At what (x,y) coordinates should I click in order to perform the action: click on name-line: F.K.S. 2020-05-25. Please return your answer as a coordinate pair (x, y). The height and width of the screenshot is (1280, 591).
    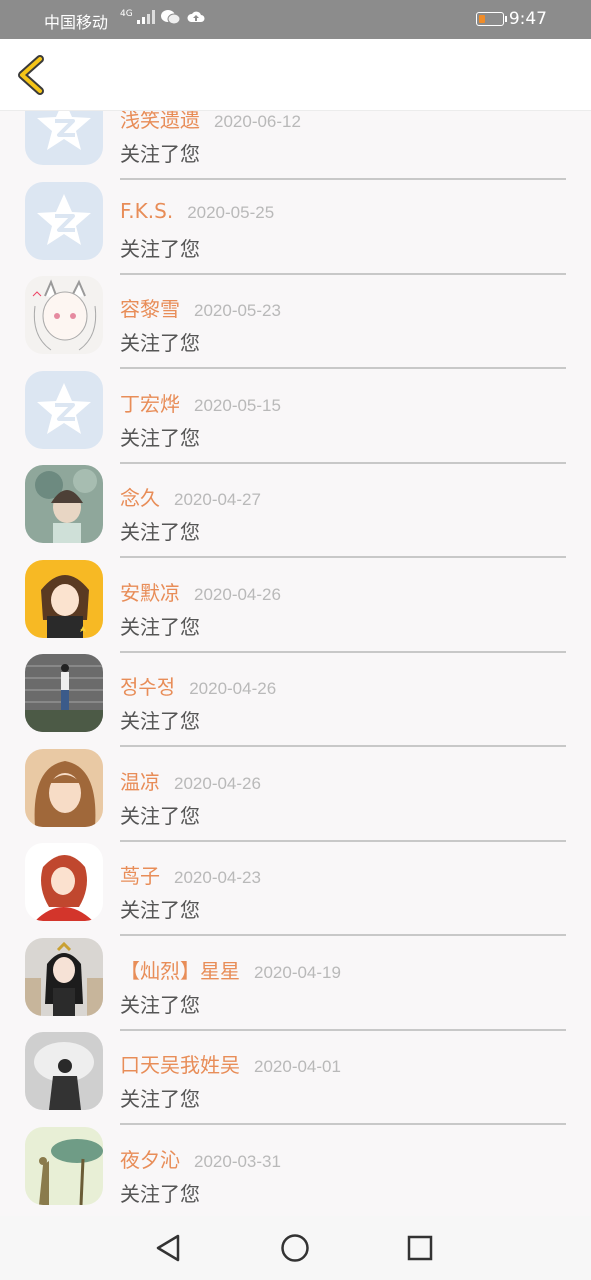
    Looking at the image, I should click on (197, 211).